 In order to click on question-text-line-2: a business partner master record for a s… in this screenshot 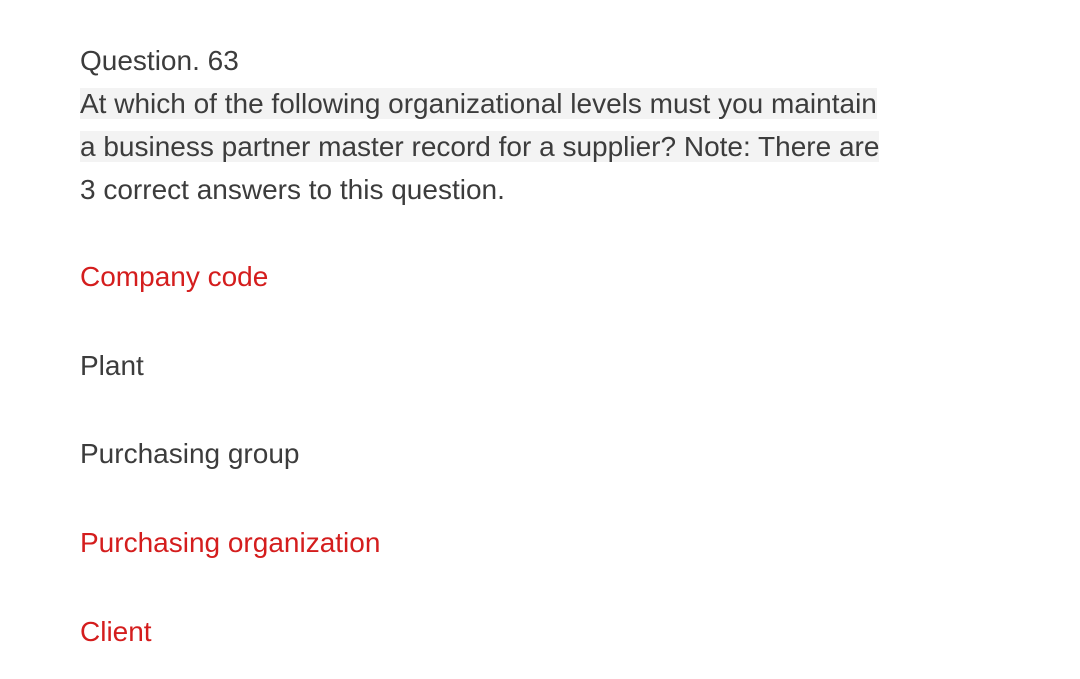, I will do `click(480, 146)`.